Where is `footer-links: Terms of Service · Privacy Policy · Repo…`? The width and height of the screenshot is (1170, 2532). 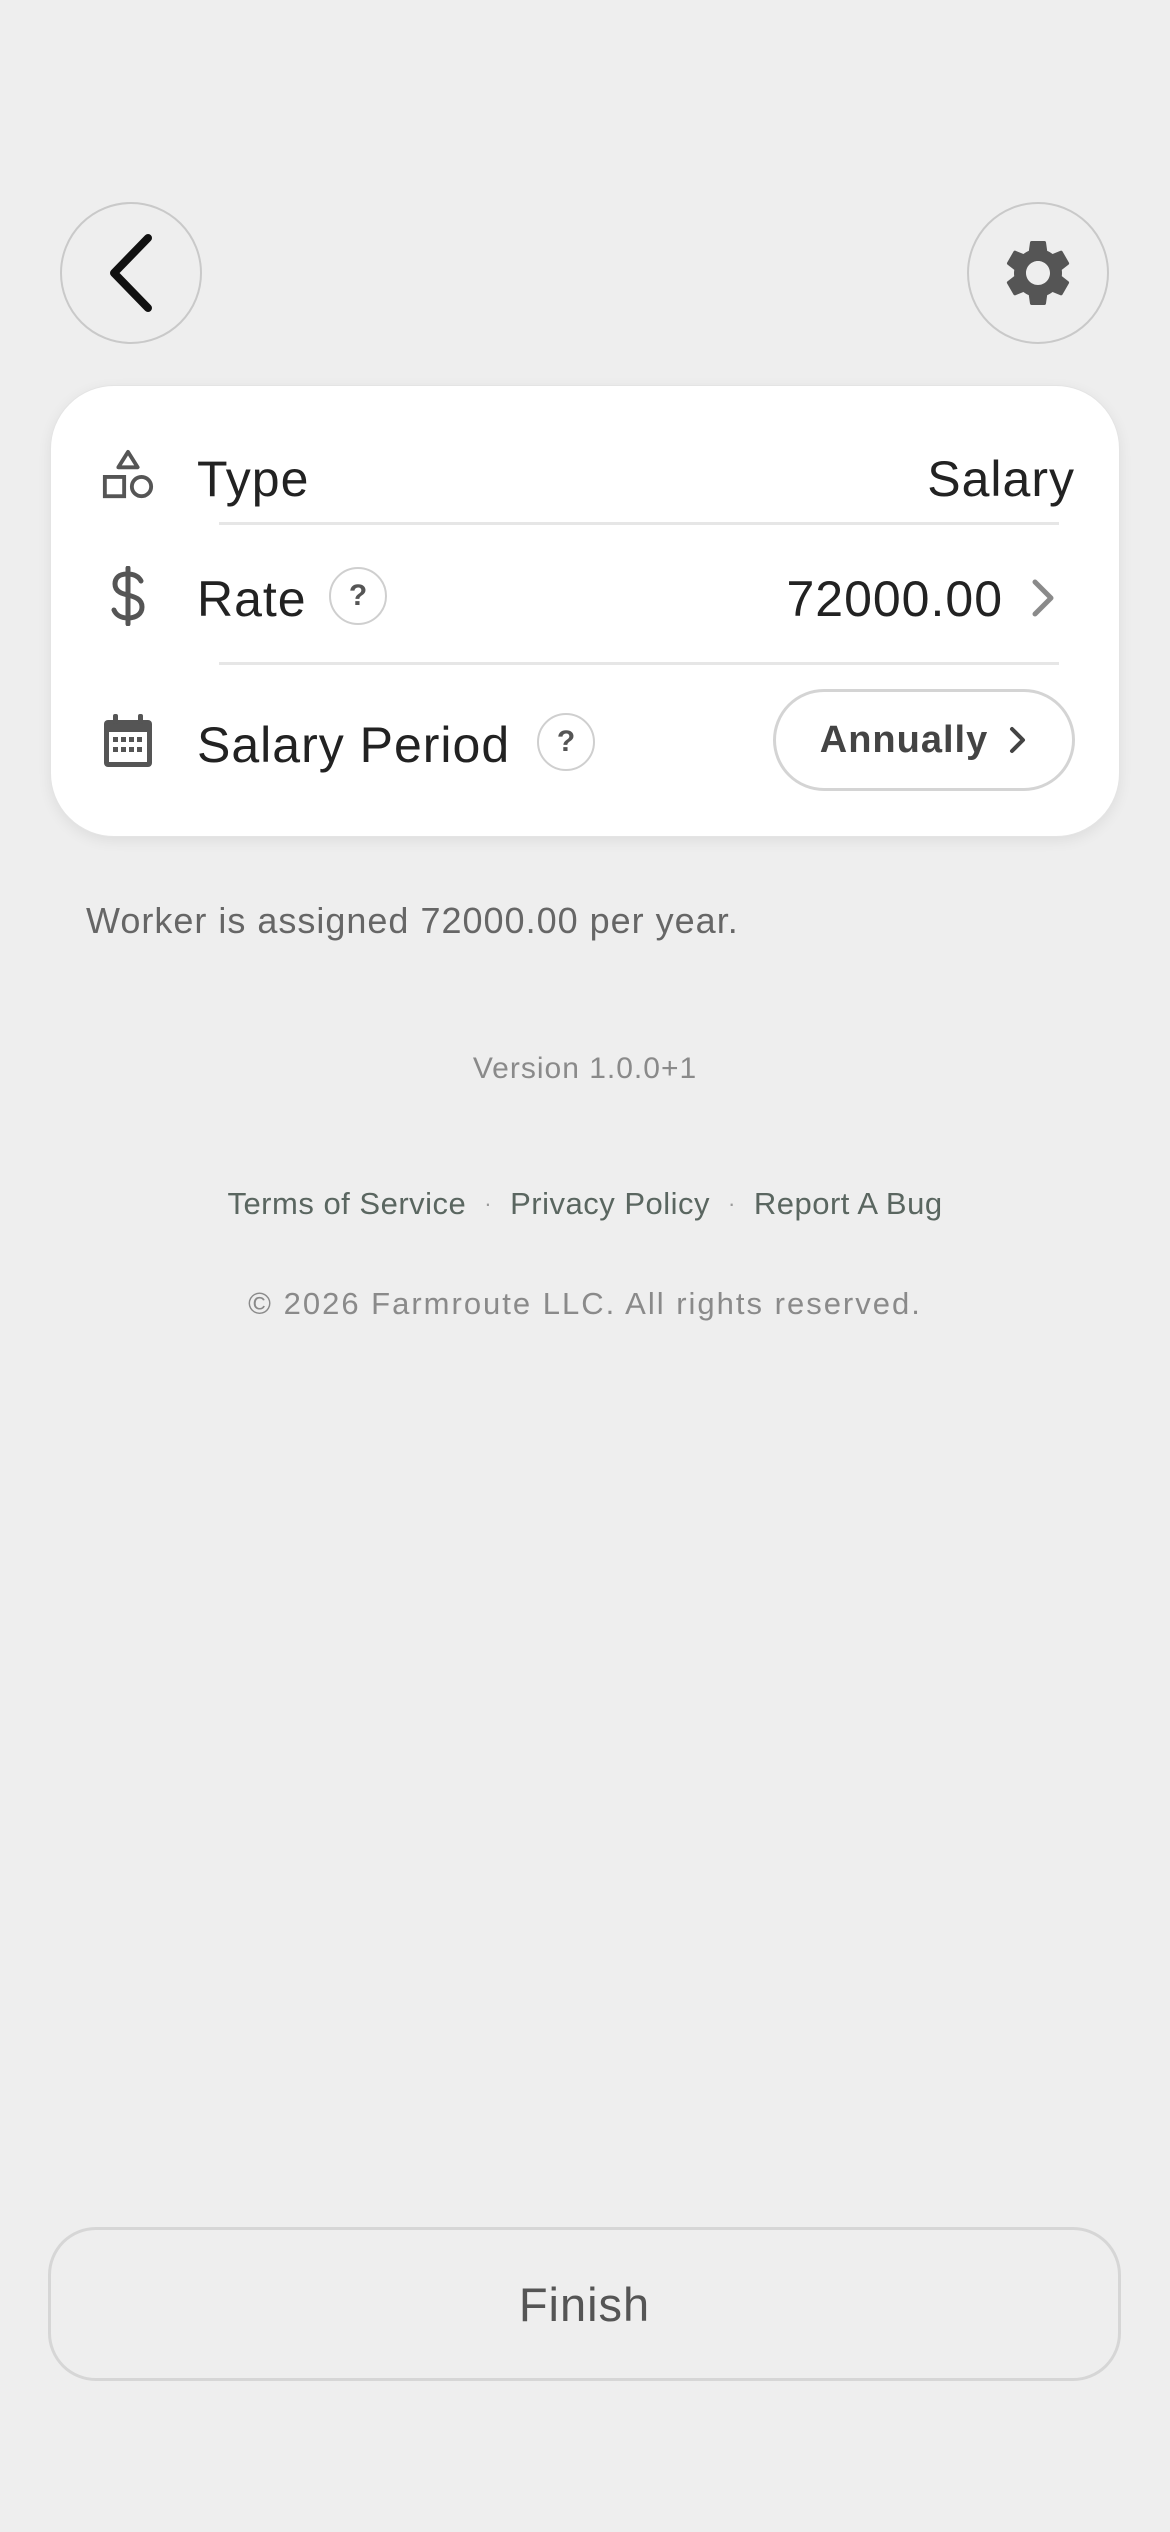
footer-links: Terms of Service · Privacy Policy · Repo… is located at coordinates (585, 1204).